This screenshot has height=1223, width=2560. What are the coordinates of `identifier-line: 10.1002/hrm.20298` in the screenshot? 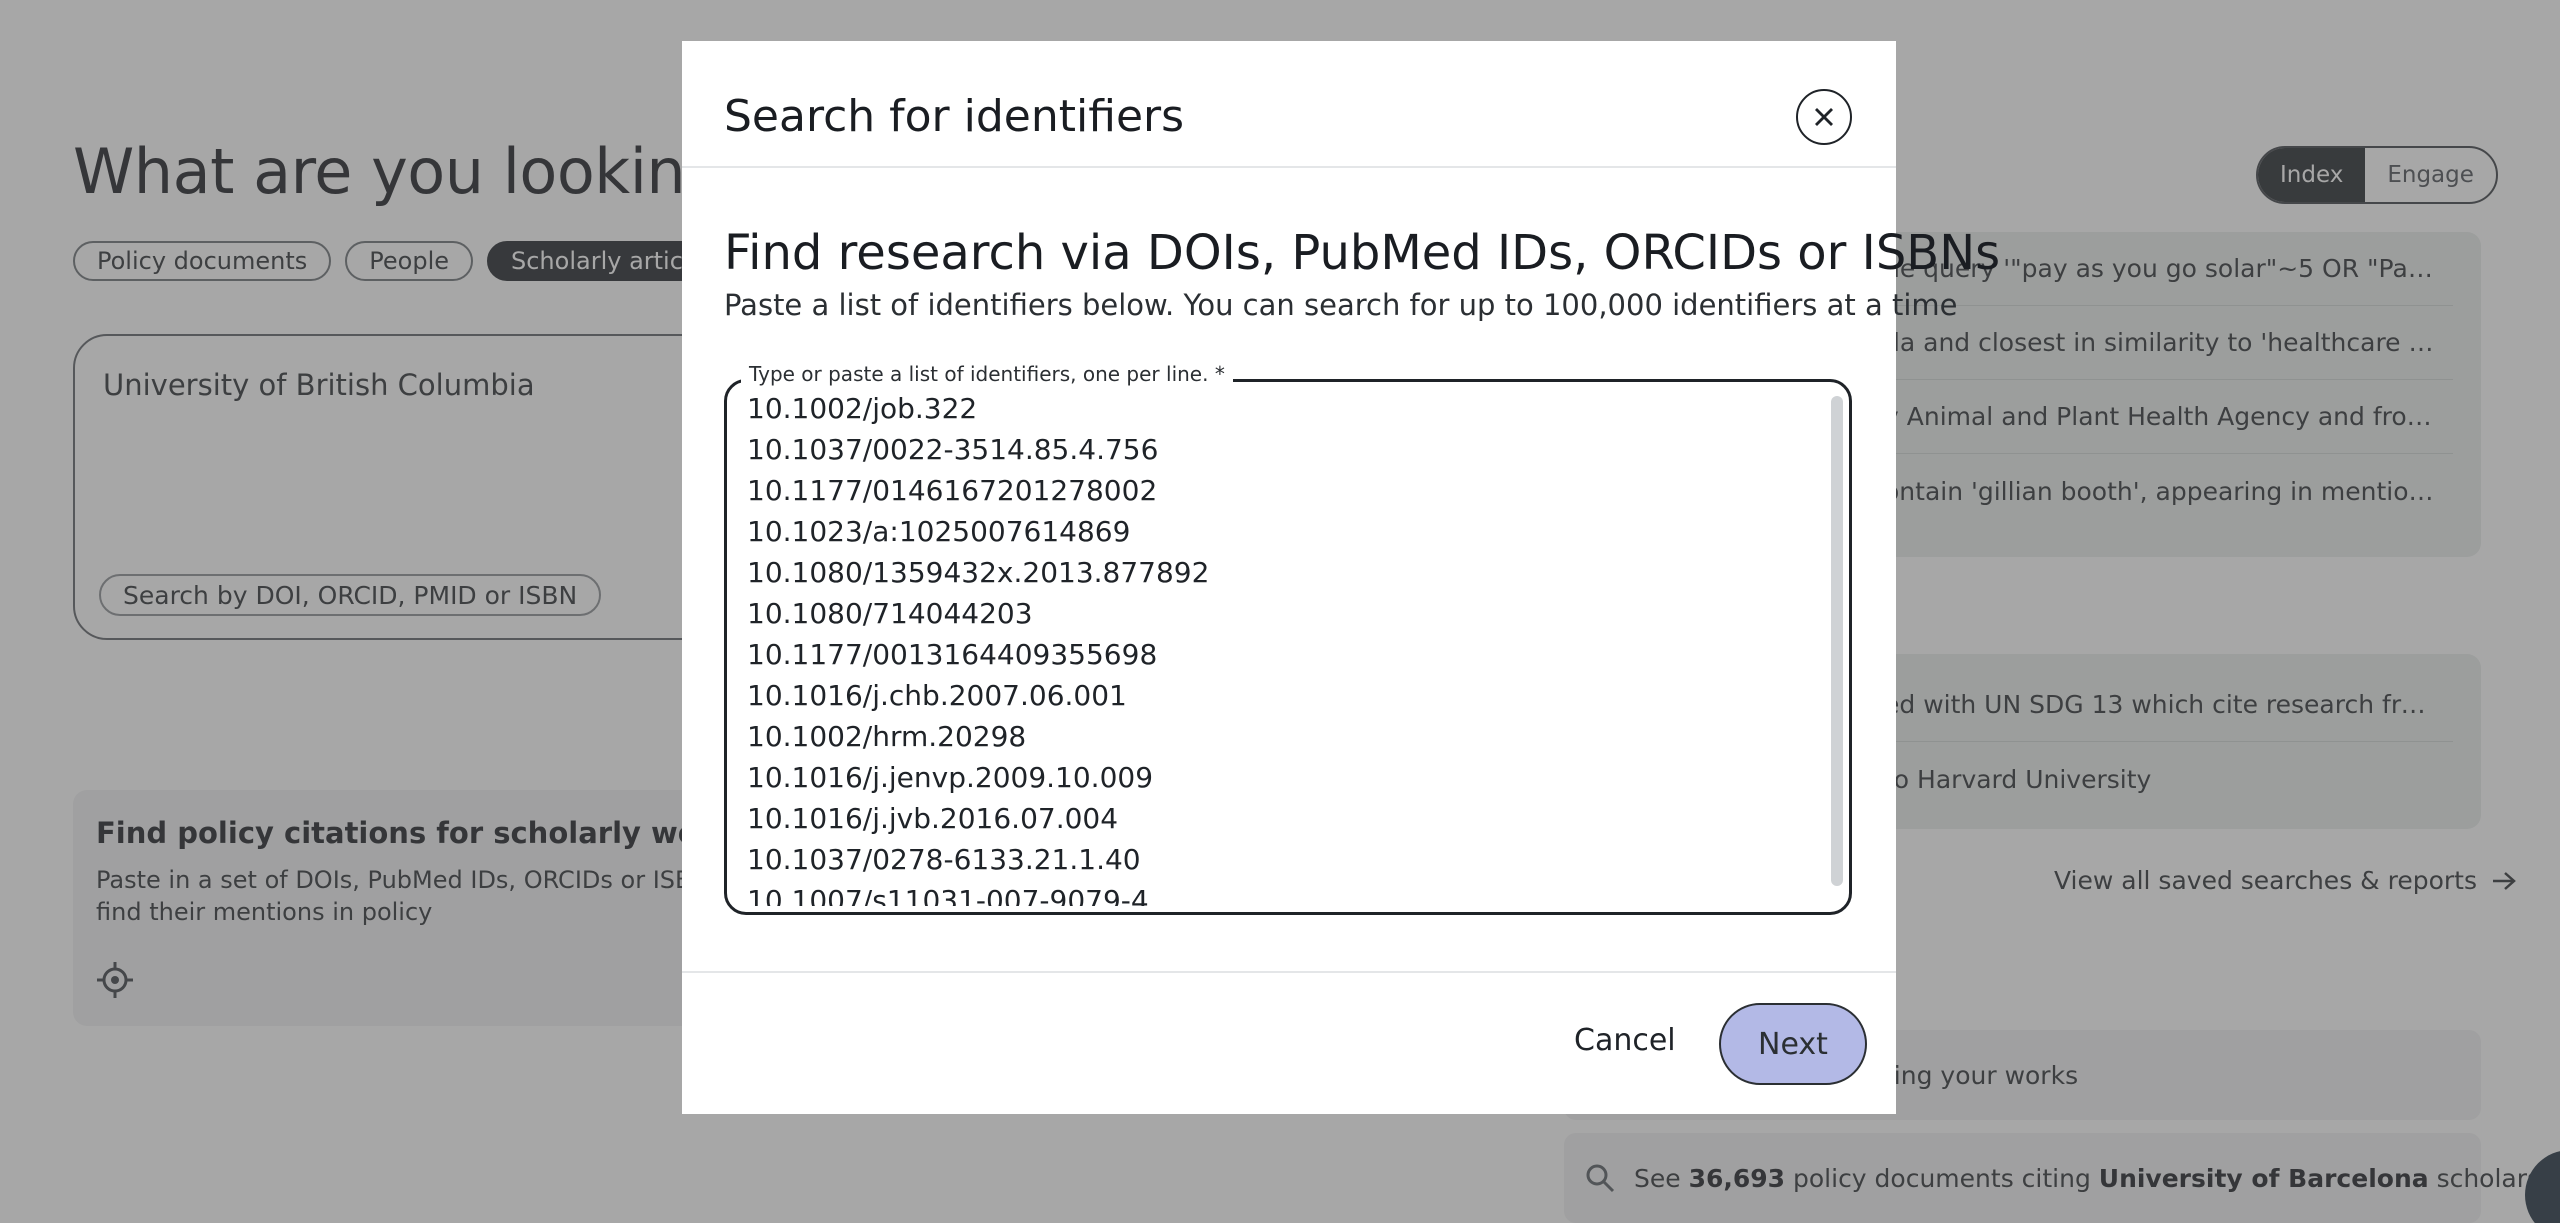 It's located at (887, 736).